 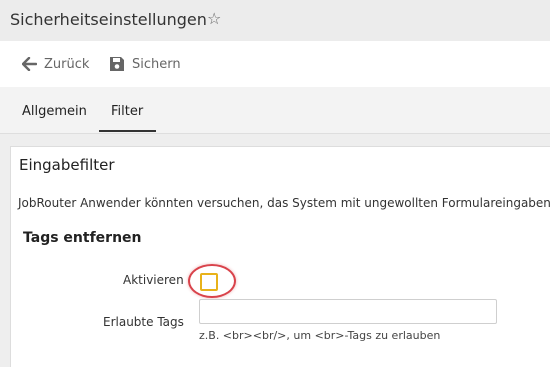 I want to click on section-title: Eingabefilter, so click(x=67, y=165).